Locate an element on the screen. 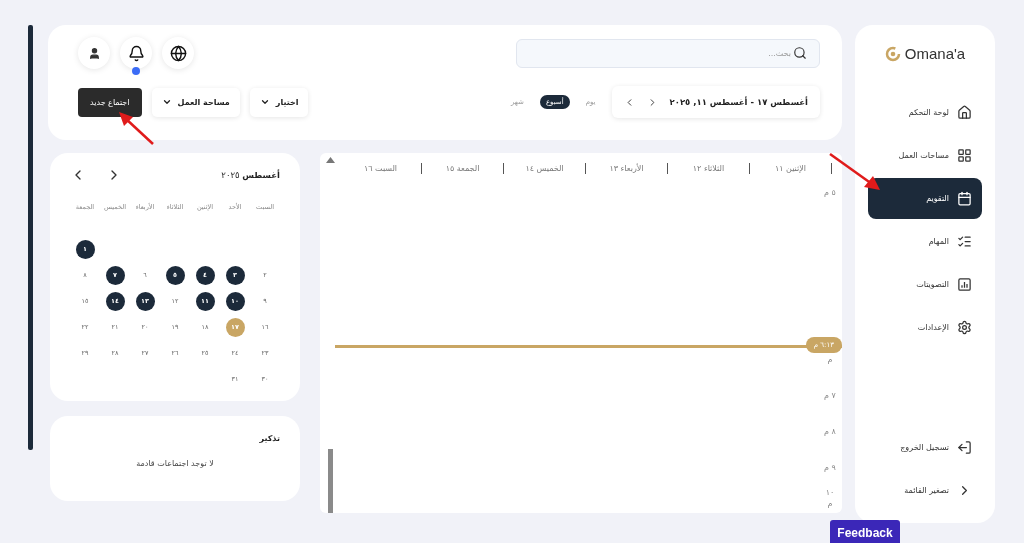 This screenshot has height=543, width=1024. globe-icon is located at coordinates (178, 53).